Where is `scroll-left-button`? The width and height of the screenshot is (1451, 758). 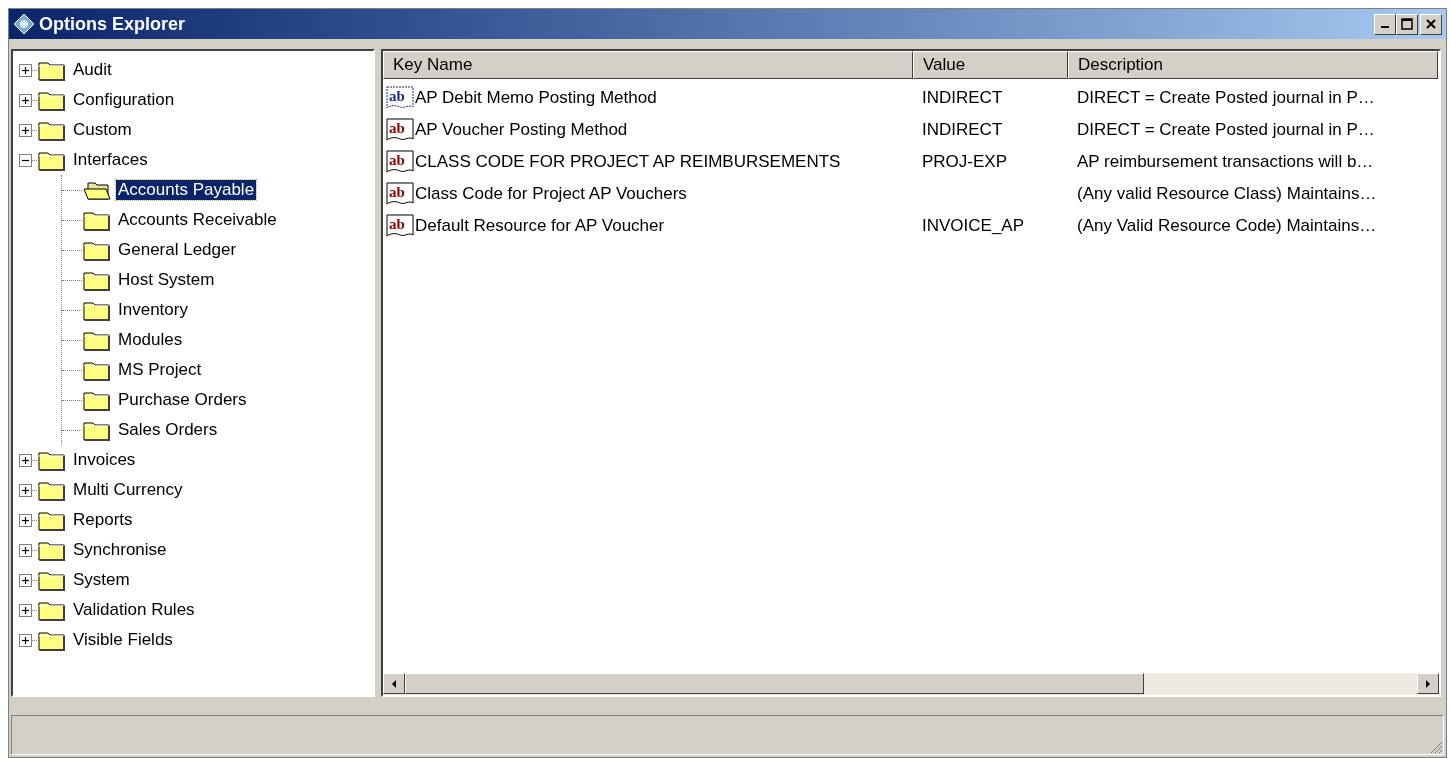
scroll-left-button is located at coordinates (394, 683).